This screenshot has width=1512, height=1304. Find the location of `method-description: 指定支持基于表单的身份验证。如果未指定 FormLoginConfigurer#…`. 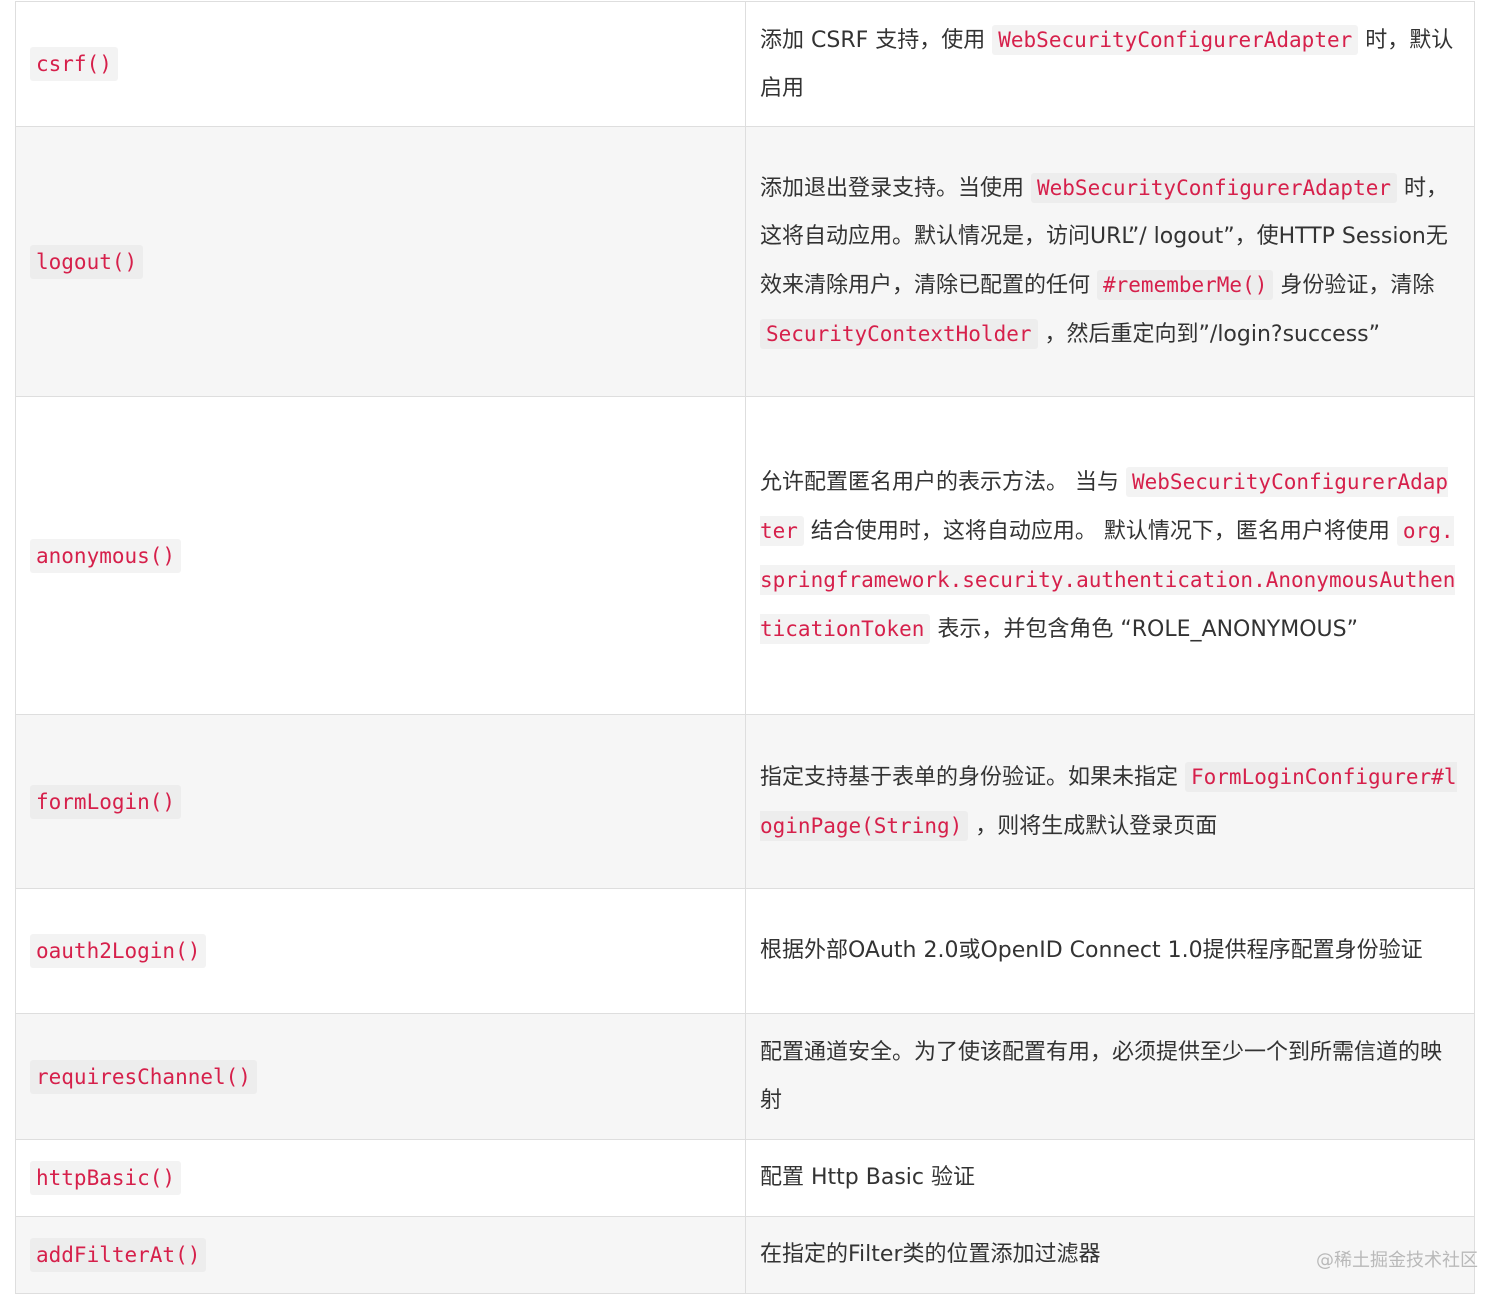

method-description: 指定支持基于表单的身份验证。如果未指定 FormLoginConfigurer#… is located at coordinates (1110, 801).